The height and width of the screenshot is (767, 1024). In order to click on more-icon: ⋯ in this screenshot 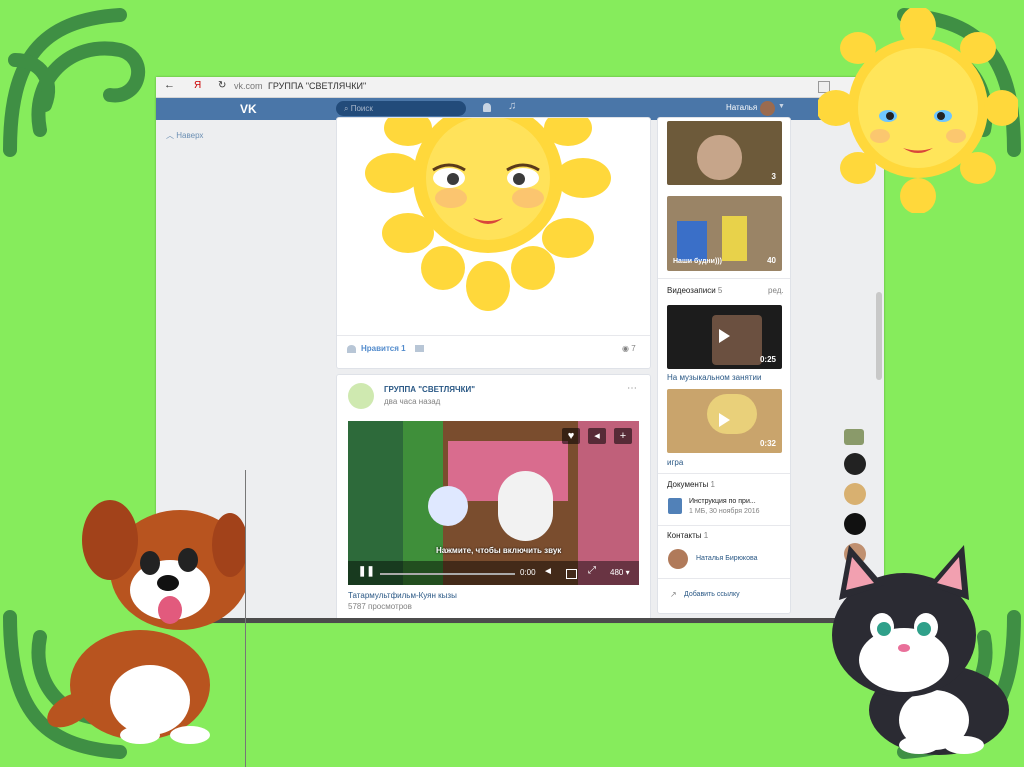, I will do `click(632, 388)`.